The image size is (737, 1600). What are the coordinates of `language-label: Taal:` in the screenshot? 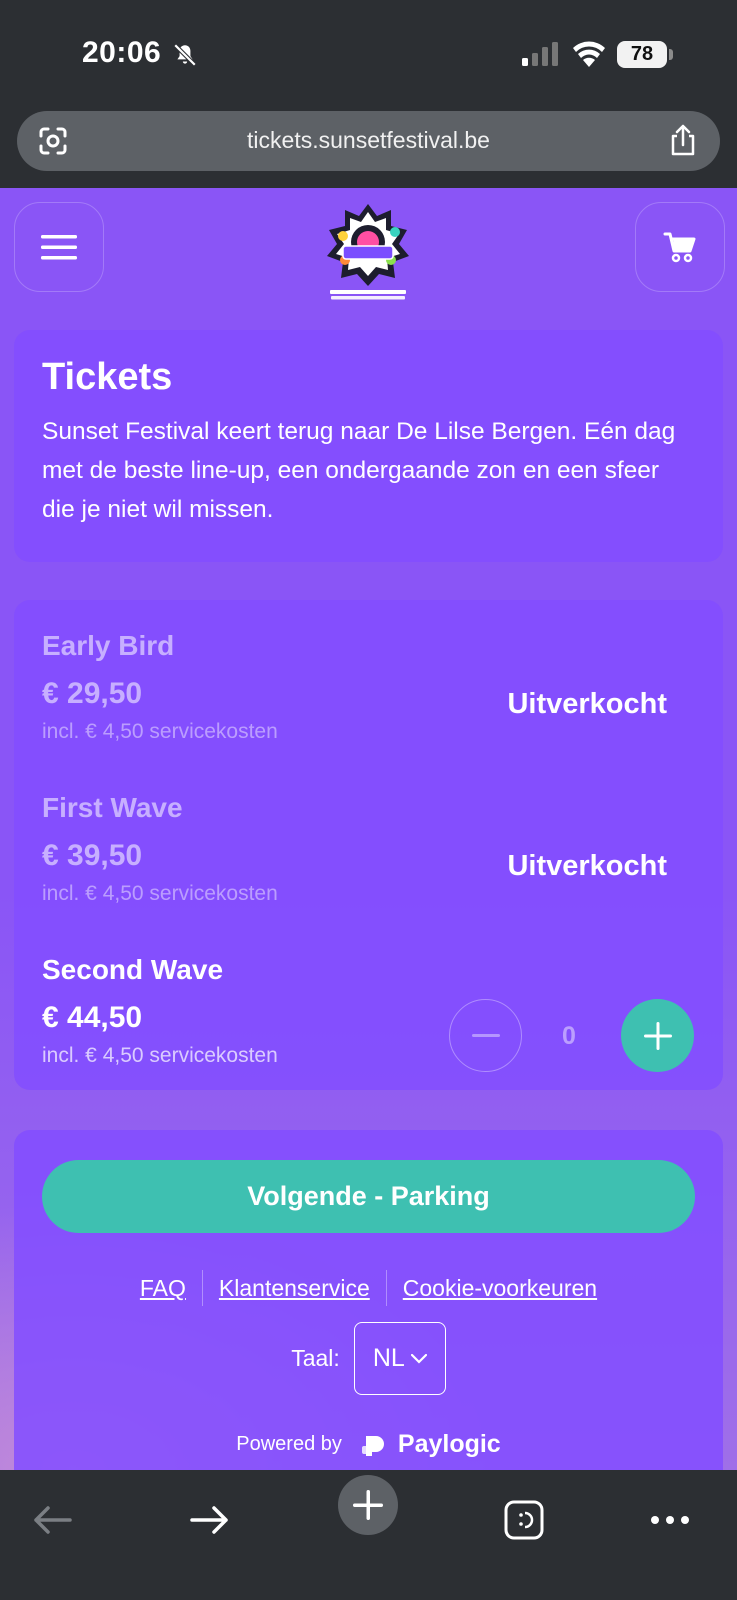 It's located at (315, 1358).